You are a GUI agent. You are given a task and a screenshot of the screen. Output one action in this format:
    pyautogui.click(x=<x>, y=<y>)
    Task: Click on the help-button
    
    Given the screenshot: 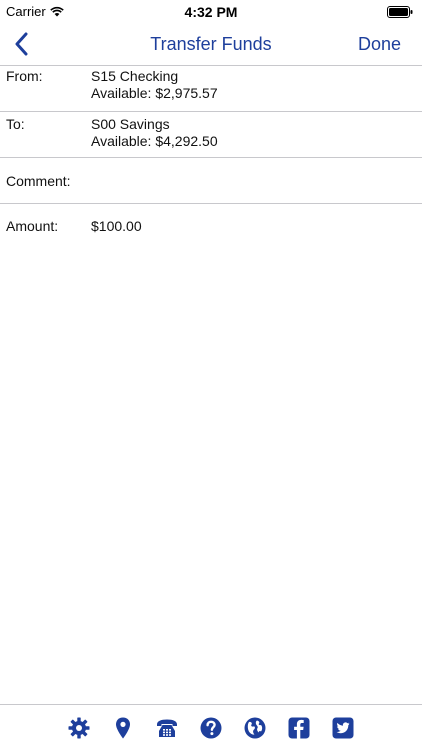 What is the action you would take?
    pyautogui.click(x=211, y=728)
    